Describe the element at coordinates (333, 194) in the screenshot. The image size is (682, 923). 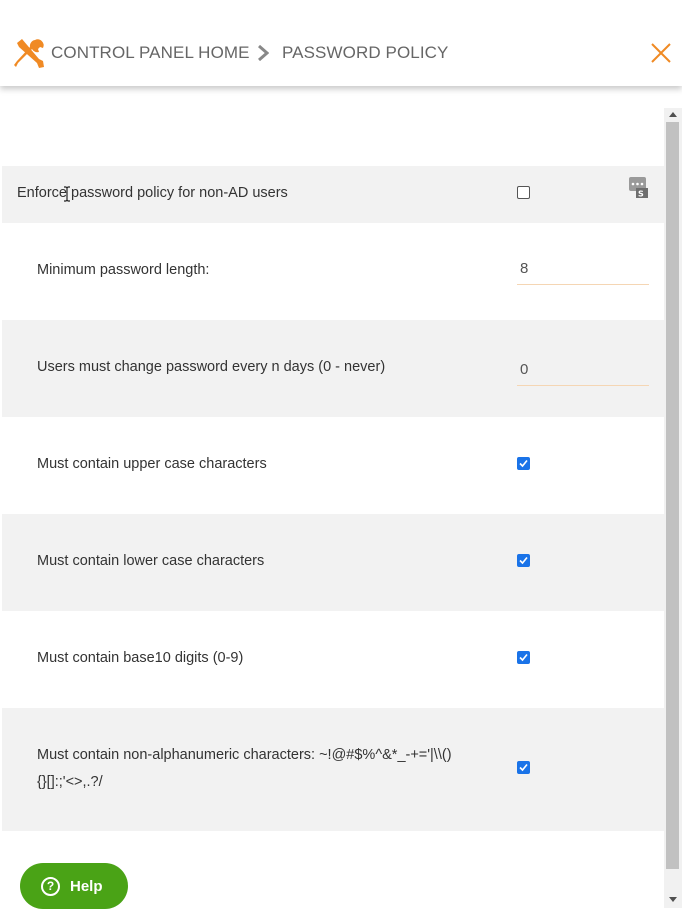
I see `enforce-policy-row: Enforce password policy for non-AD users` at that location.